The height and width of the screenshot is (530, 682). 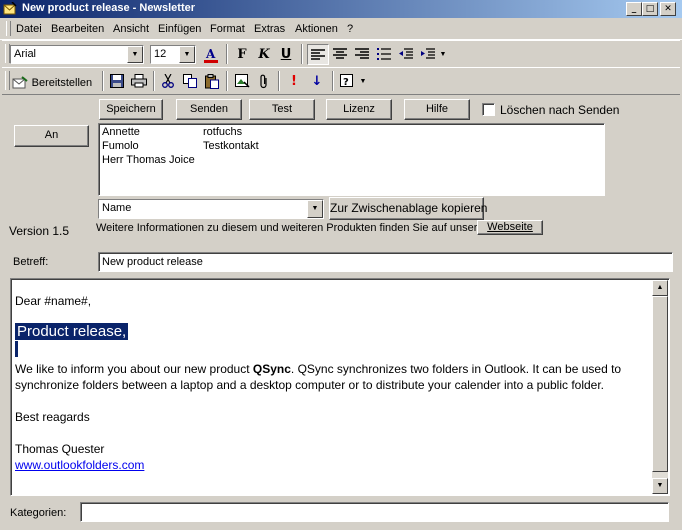 What do you see at coordinates (488, 109) in the screenshot?
I see `delete-after-send-checkbox` at bounding box center [488, 109].